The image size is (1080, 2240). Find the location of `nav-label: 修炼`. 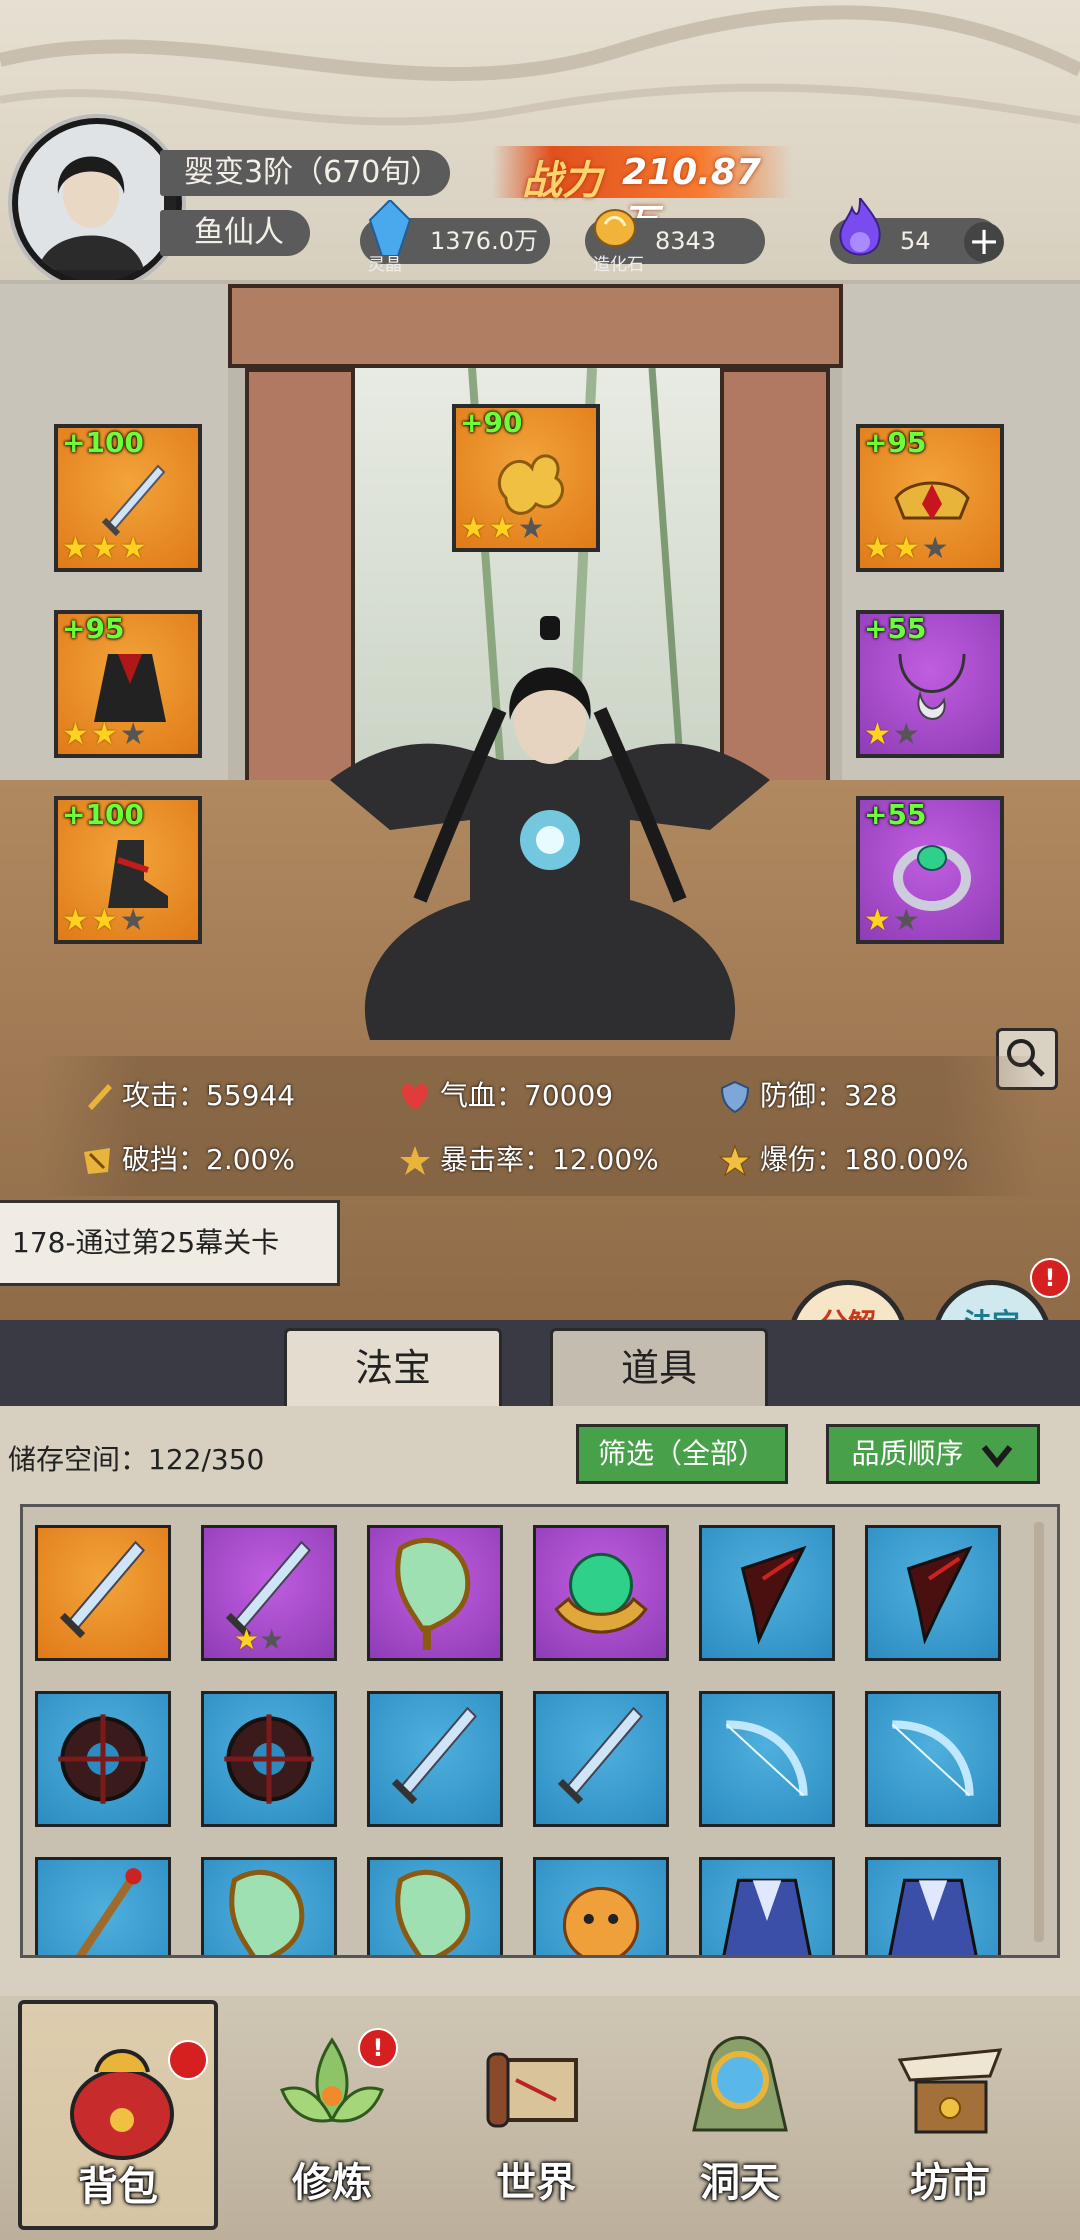

nav-label: 修炼 is located at coordinates (332, 2183).